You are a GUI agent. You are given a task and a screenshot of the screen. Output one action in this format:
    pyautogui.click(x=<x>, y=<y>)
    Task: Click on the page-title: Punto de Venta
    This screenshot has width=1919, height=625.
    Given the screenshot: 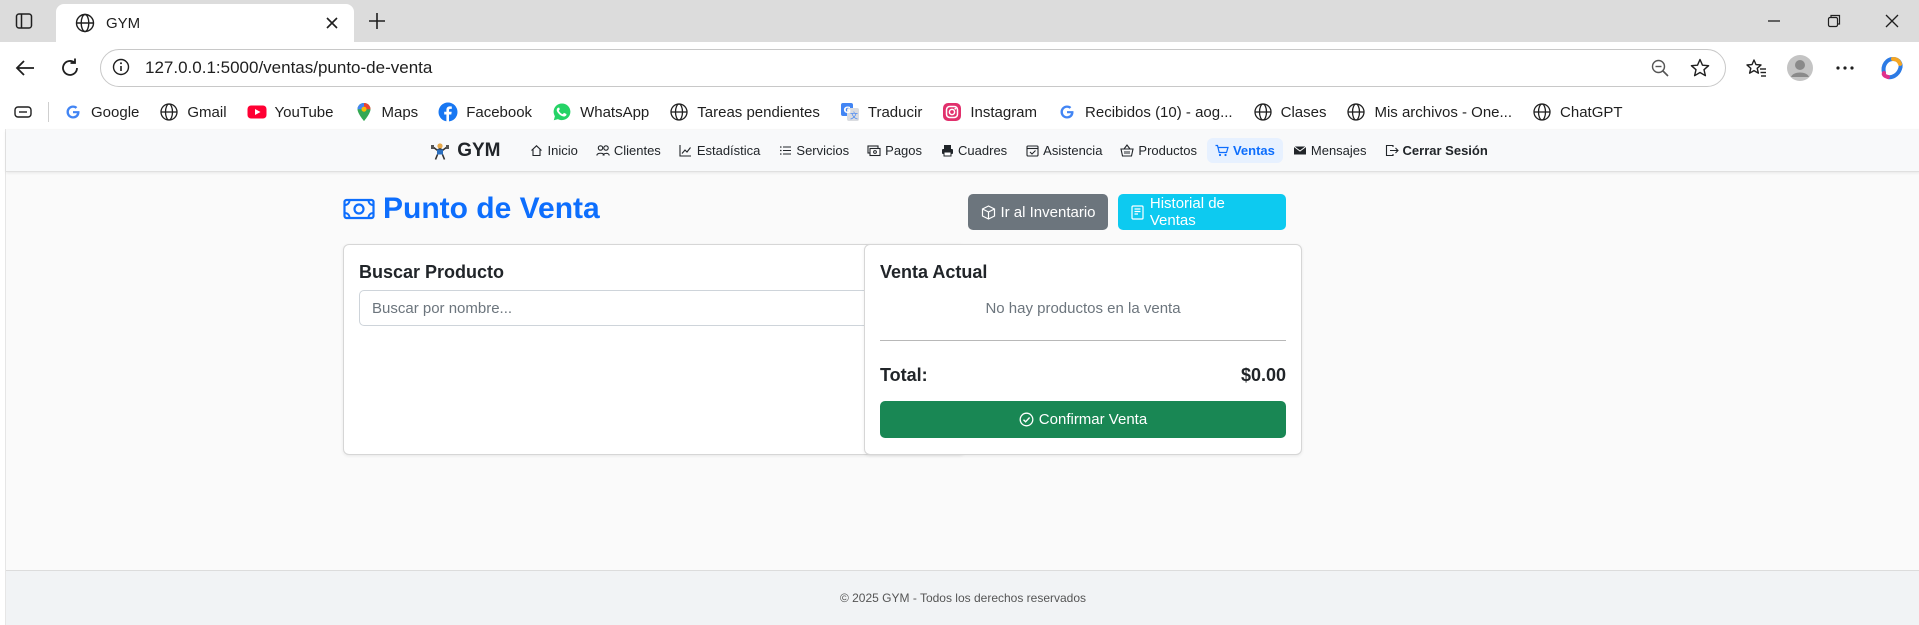 What is the action you would take?
    pyautogui.click(x=471, y=209)
    